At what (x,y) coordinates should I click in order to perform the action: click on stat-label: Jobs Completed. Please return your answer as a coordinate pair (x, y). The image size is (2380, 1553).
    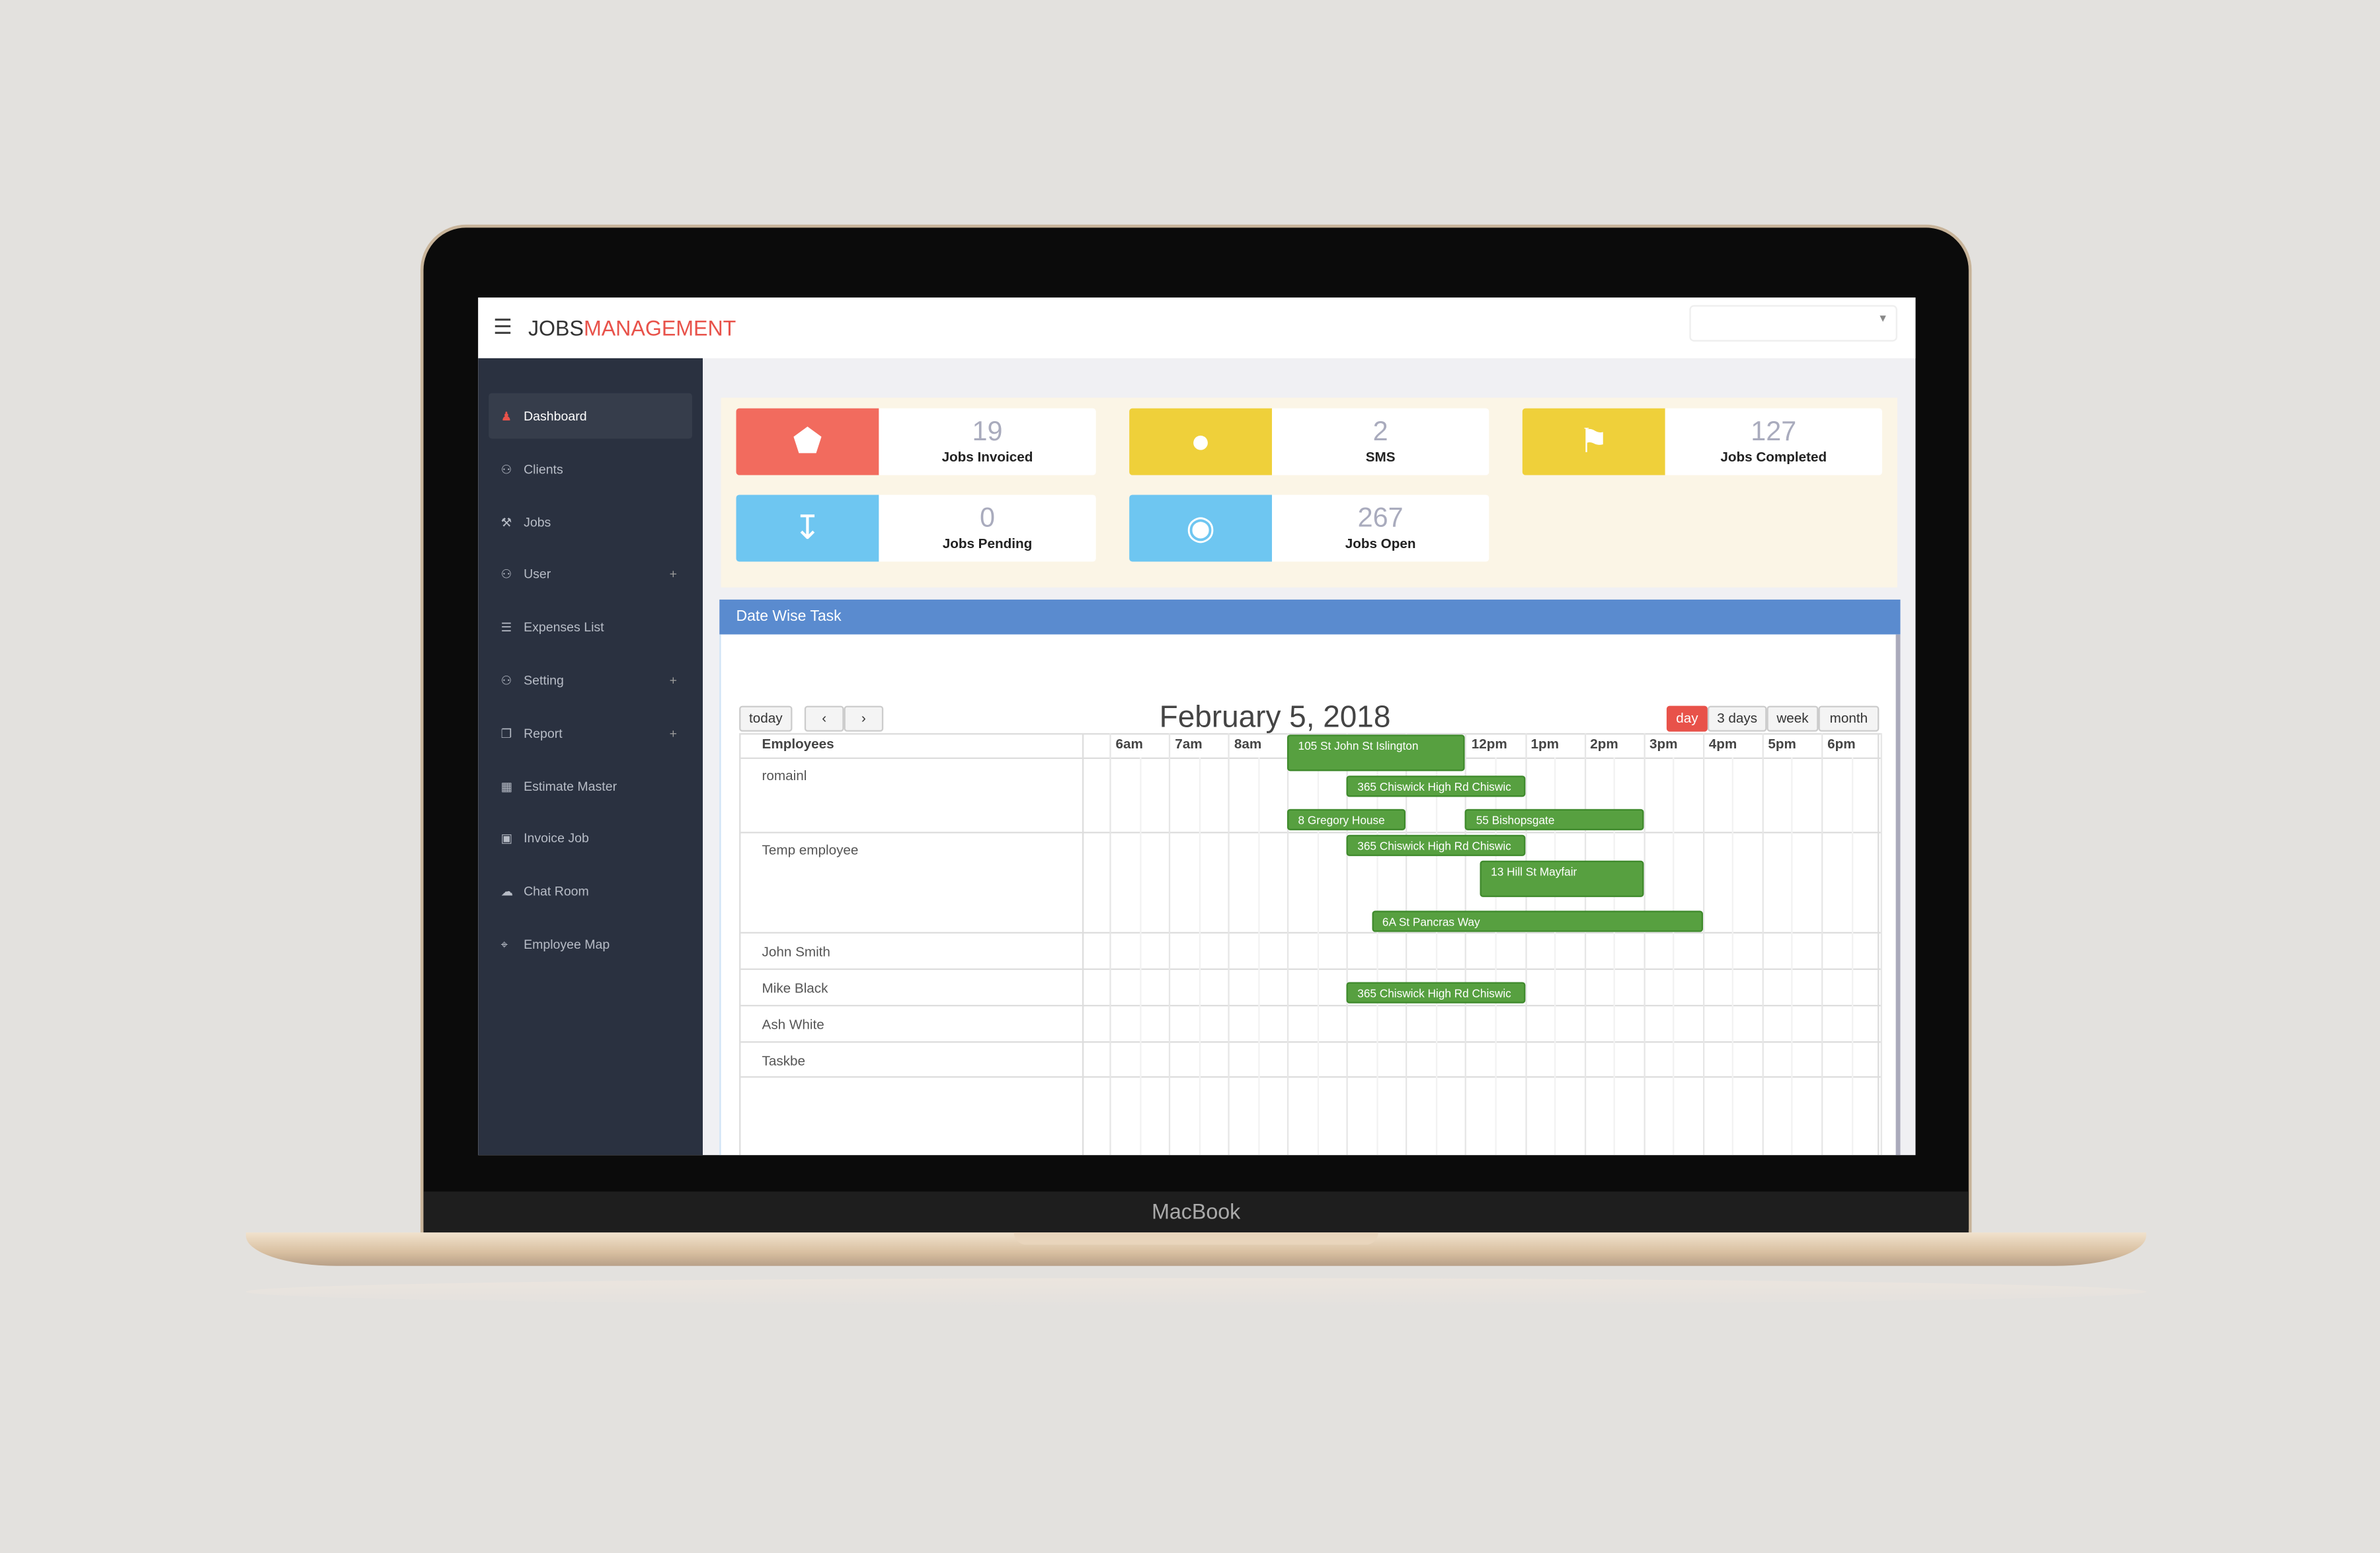
    Looking at the image, I should click on (1773, 457).